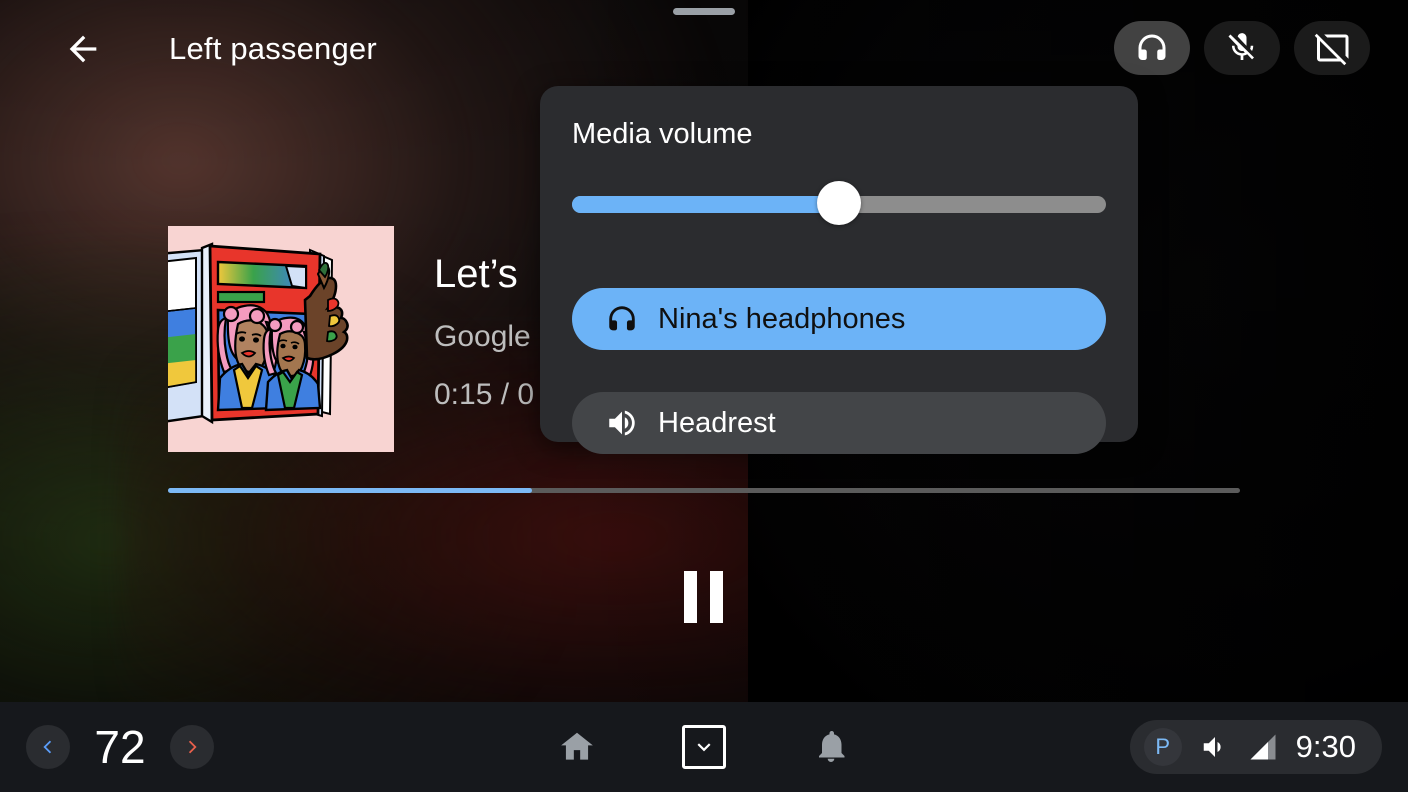  I want to click on slider-thumb, so click(839, 203).